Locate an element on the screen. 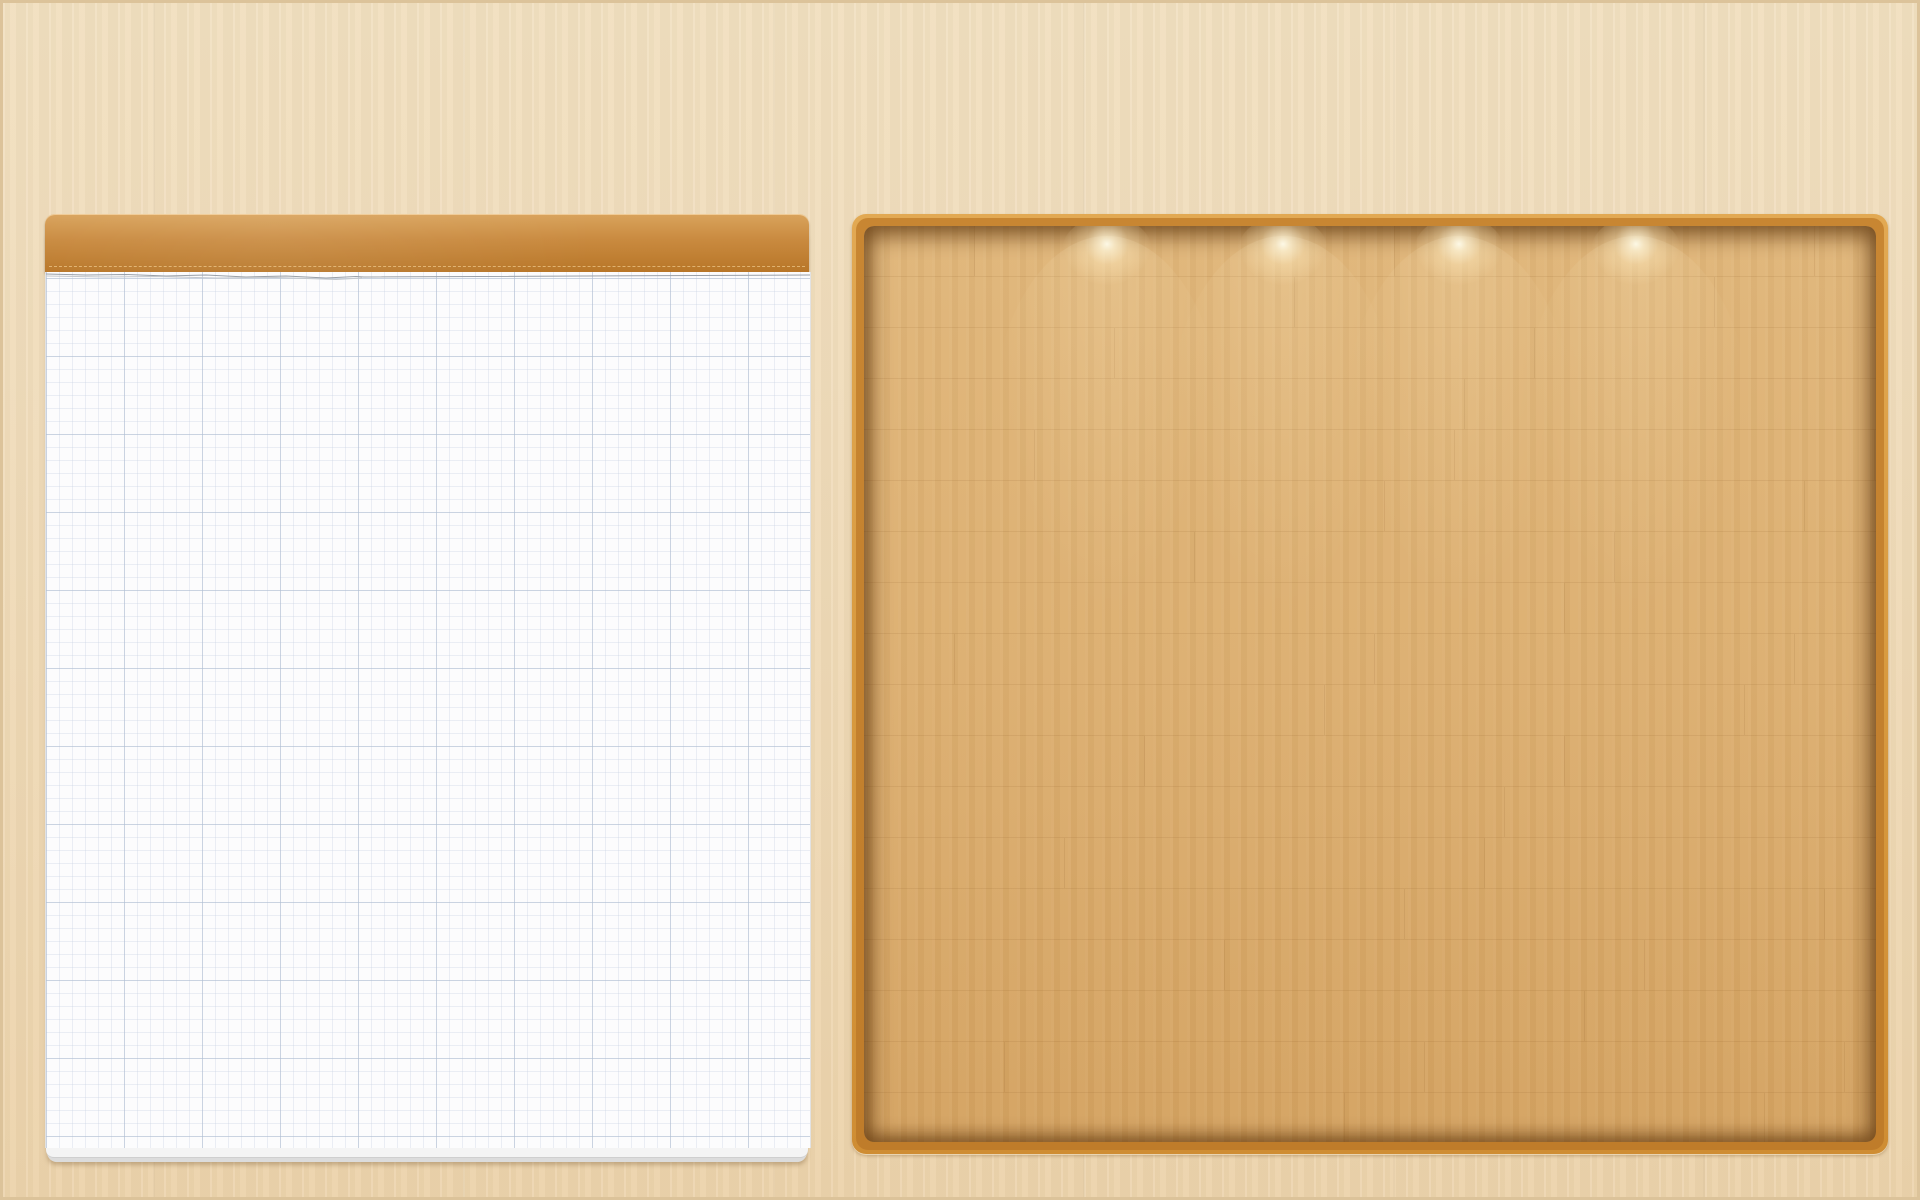  spotlight-3-icon is located at coordinates (1459, 421).